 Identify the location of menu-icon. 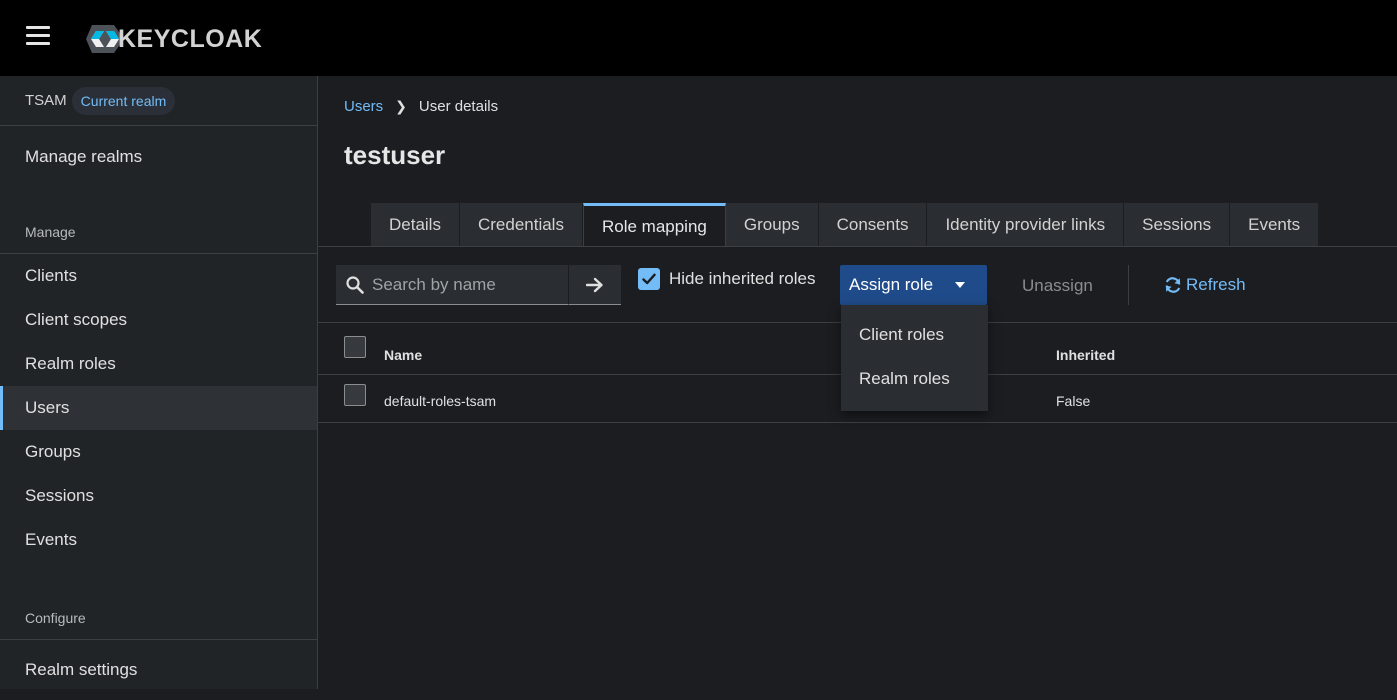
(38, 36).